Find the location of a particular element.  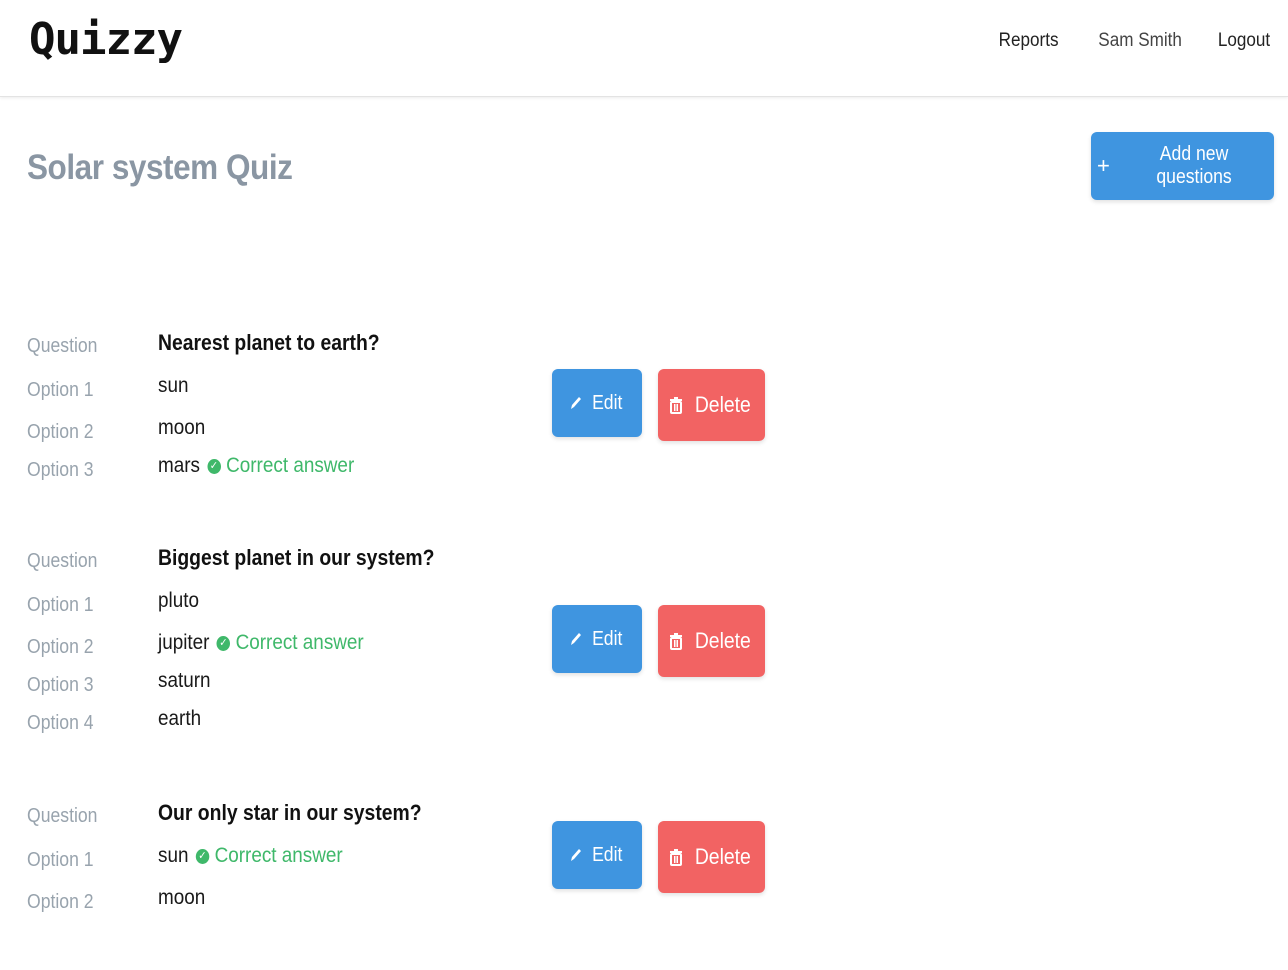

plus-icon: + is located at coordinates (1103, 165).